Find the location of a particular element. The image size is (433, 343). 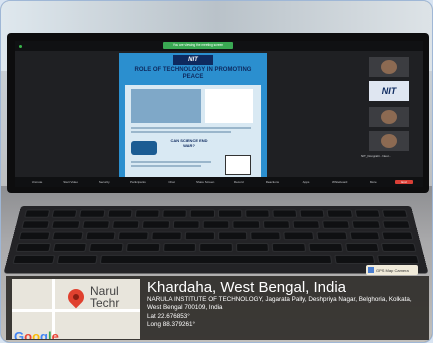

map-pin-icon is located at coordinates (76, 297).